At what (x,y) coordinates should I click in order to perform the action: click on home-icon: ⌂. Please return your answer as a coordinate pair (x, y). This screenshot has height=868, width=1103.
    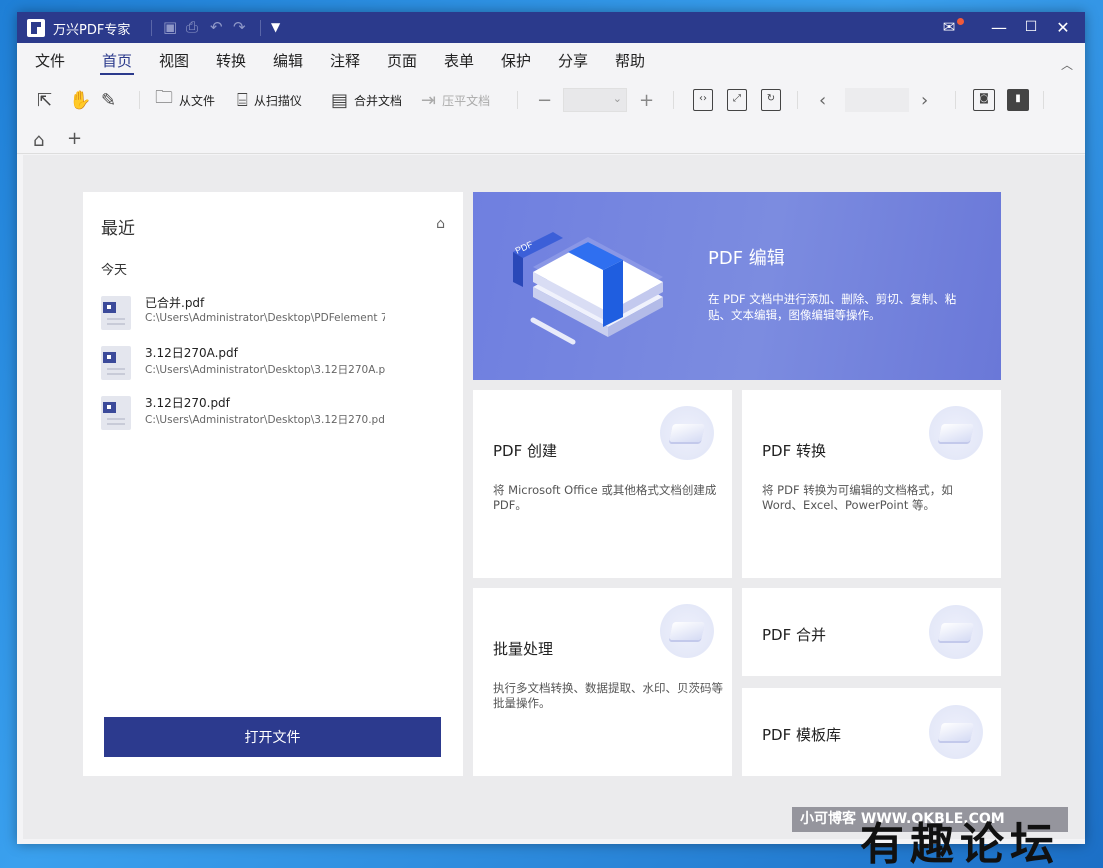
    Looking at the image, I should click on (38, 140).